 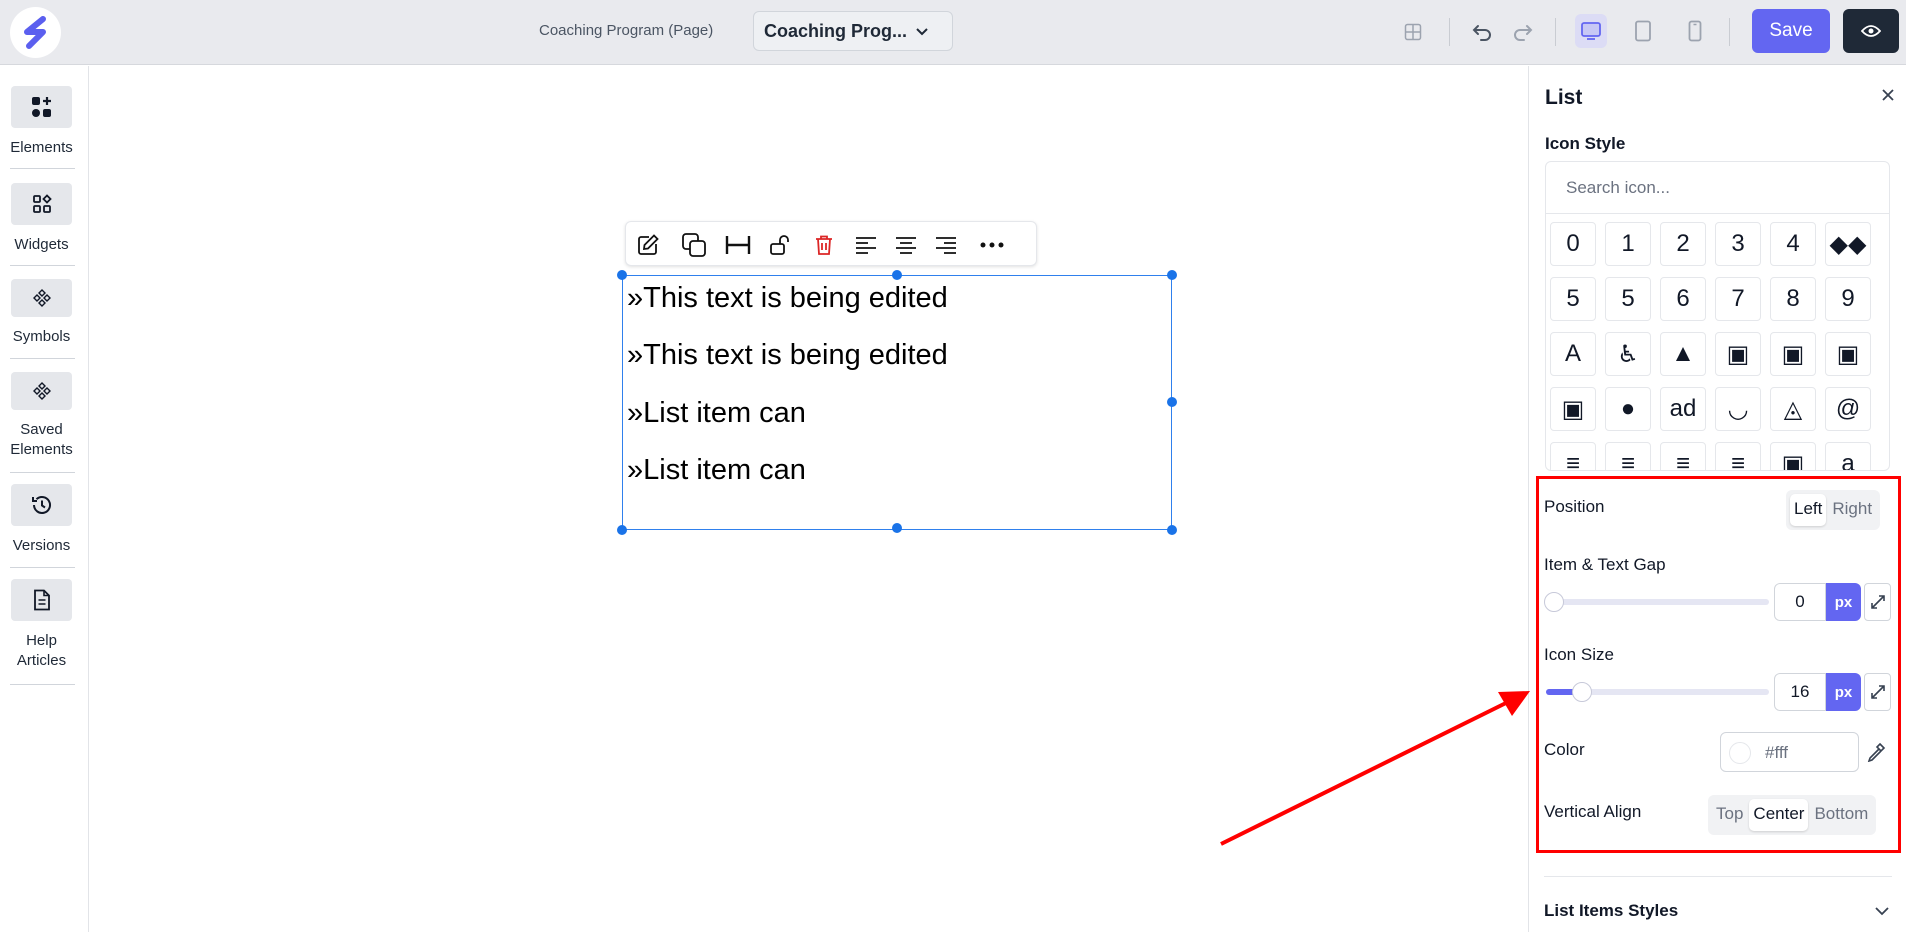 What do you see at coordinates (1793, 299) in the screenshot?
I see `icon-option: 8` at bounding box center [1793, 299].